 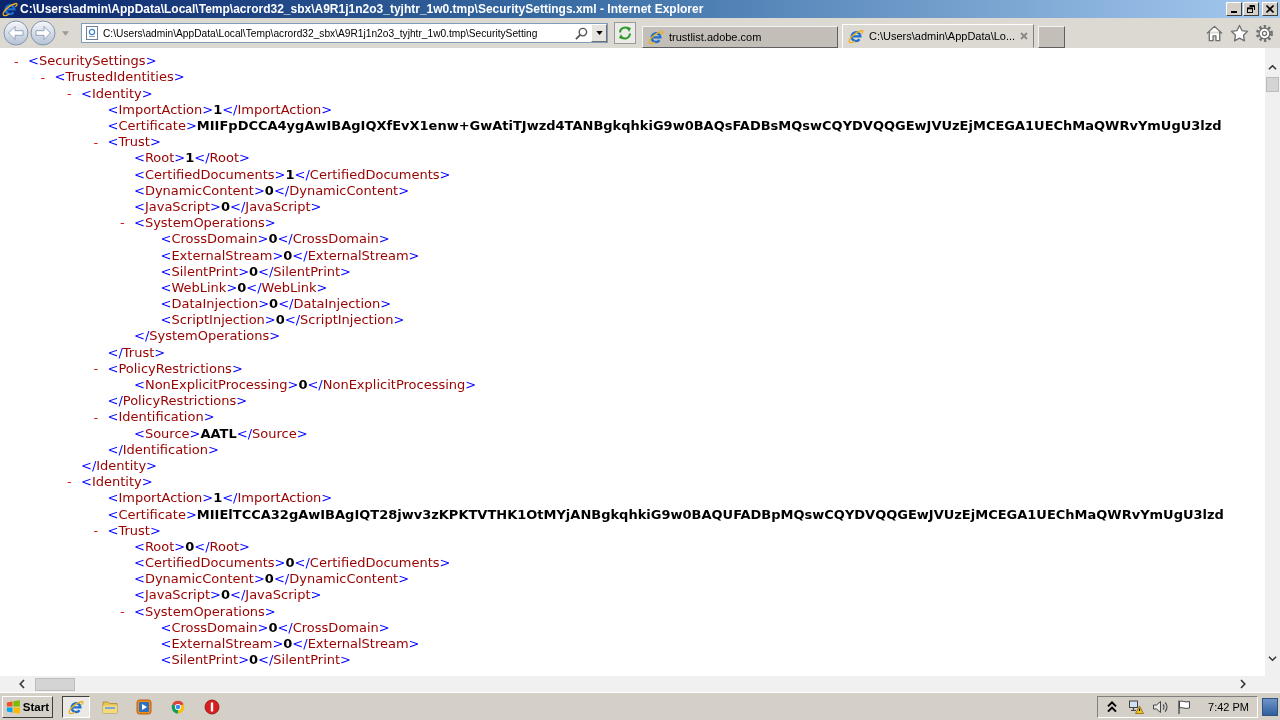 What do you see at coordinates (27, 706) in the screenshot?
I see `start-button: Start` at bounding box center [27, 706].